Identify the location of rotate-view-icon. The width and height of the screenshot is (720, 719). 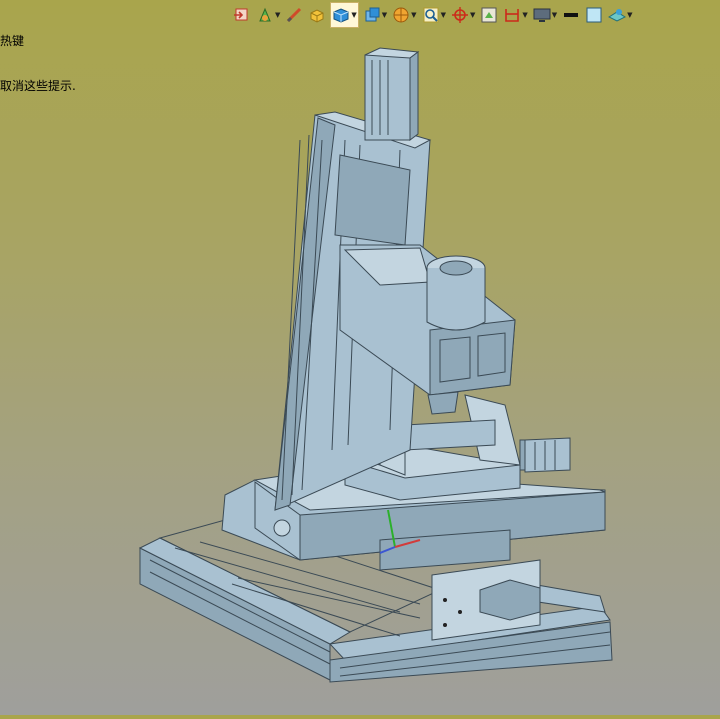
(459, 15).